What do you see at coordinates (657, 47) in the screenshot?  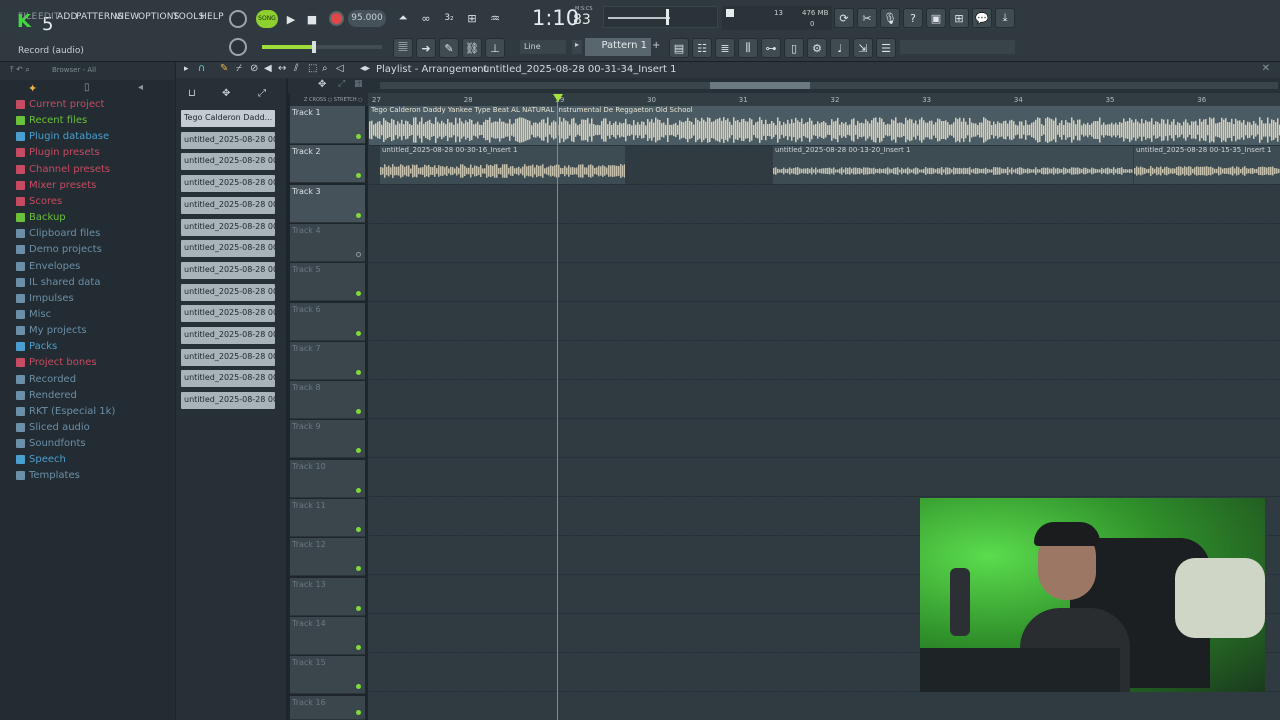 I see `add-pattern-button: +` at bounding box center [657, 47].